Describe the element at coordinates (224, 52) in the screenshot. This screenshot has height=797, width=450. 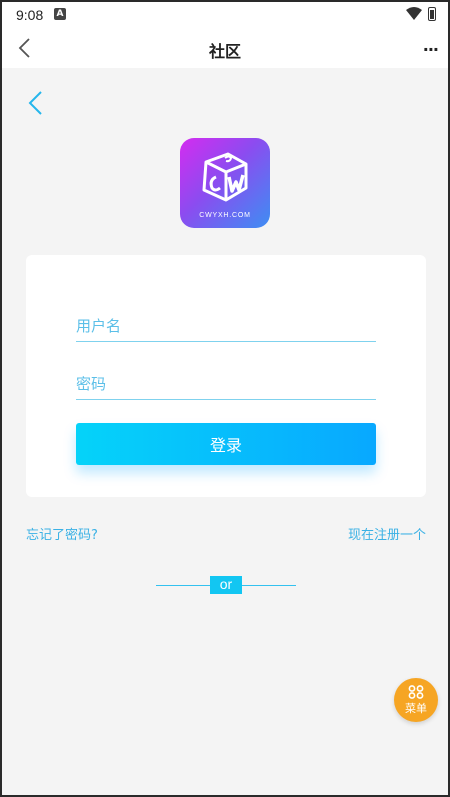
I see `page-title: 社区` at that location.